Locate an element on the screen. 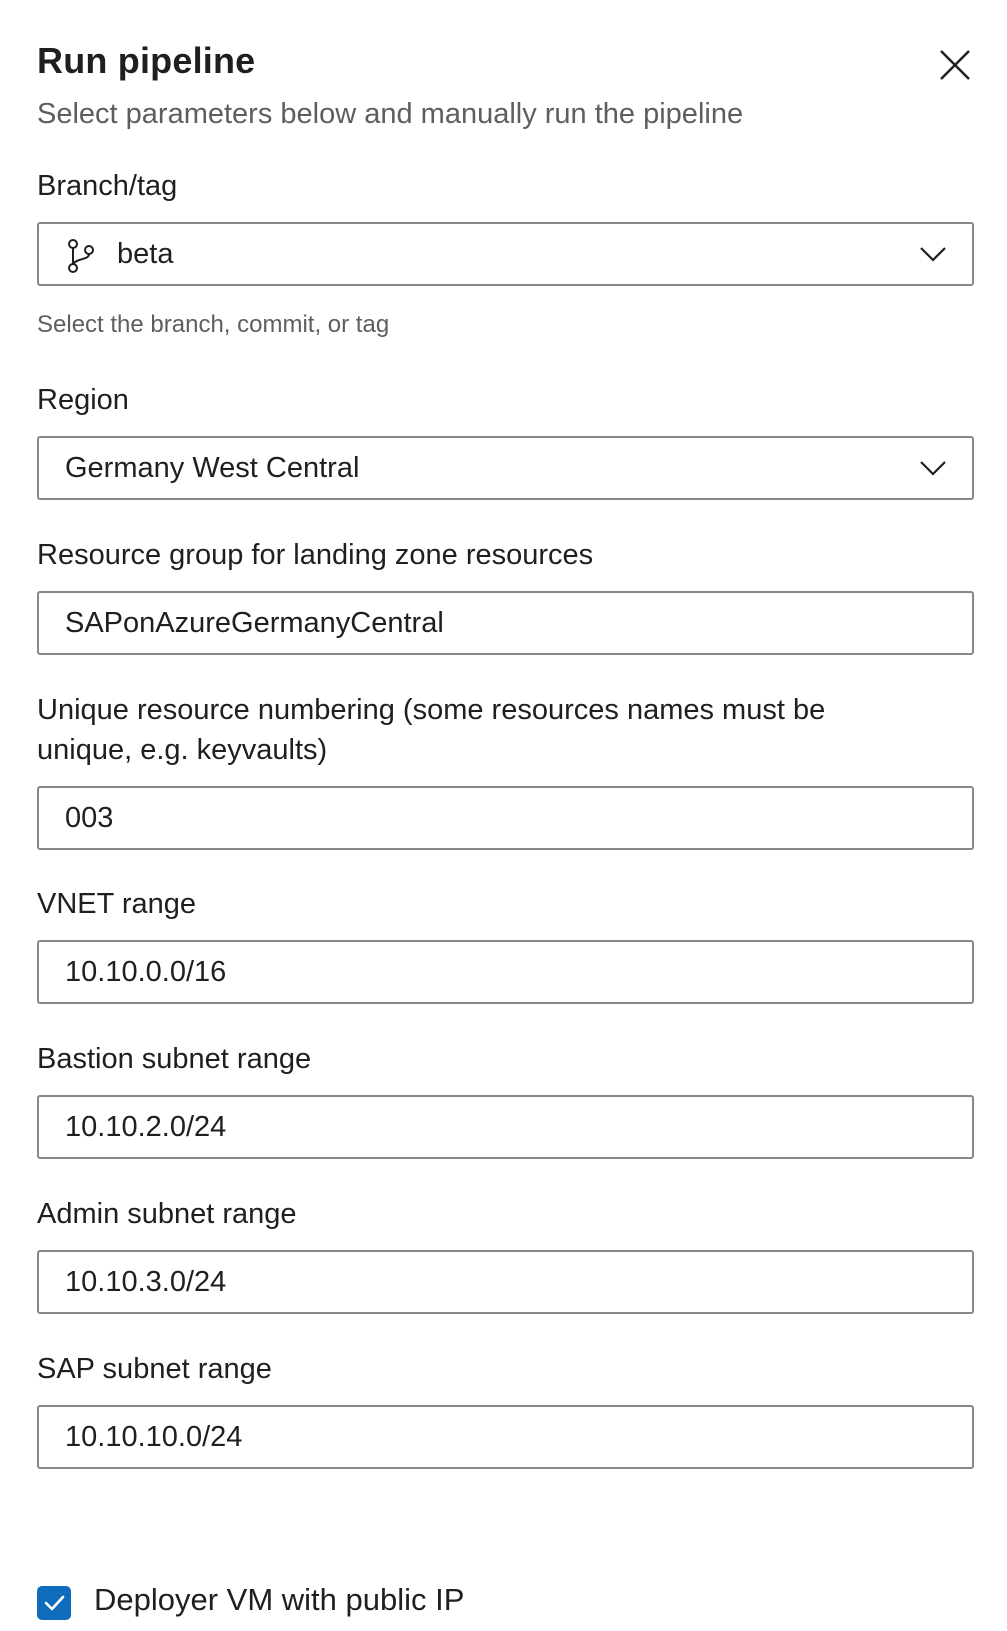  branch-icon is located at coordinates (81, 256).